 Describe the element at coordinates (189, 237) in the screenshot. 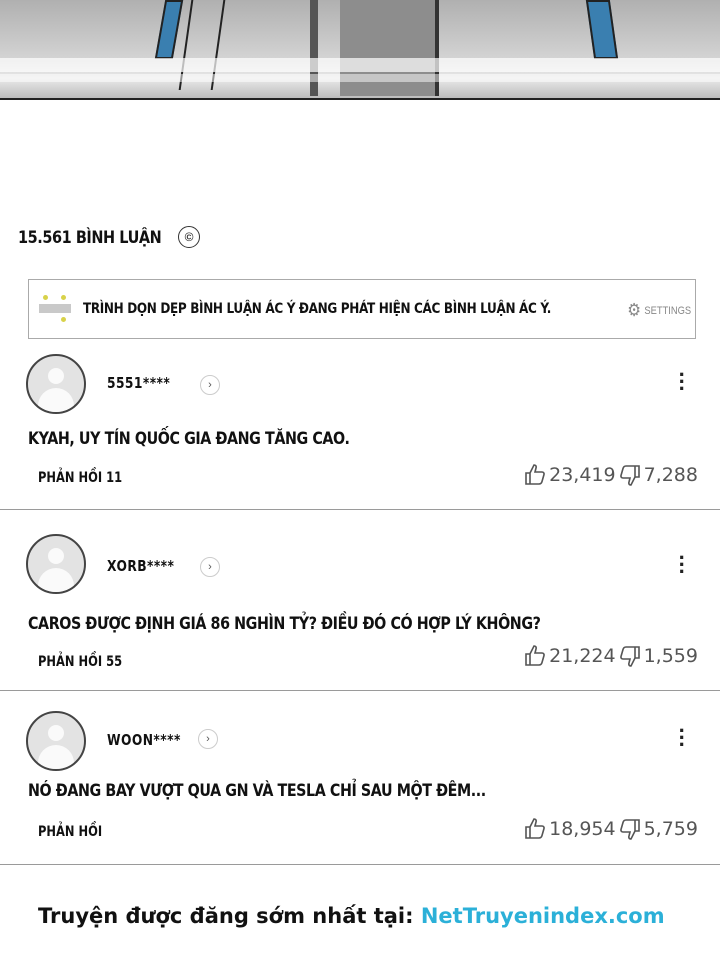

I see `copyright-icon: ©` at that location.